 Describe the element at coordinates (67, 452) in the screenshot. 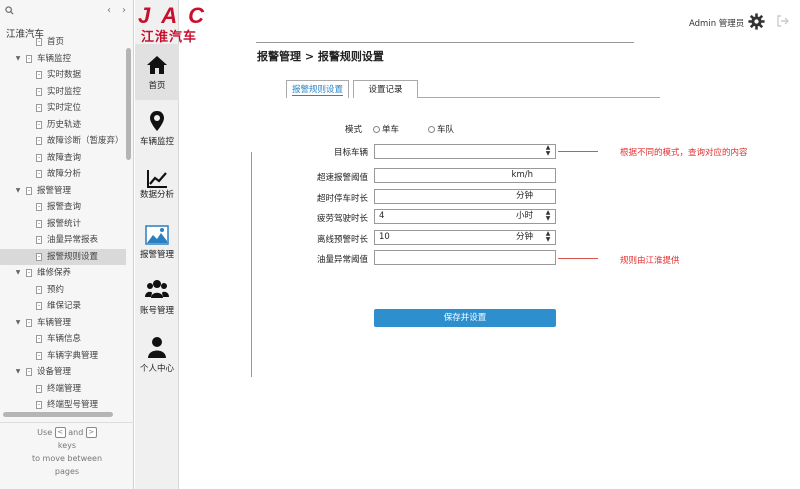

I see `keyboard-hint: Use < and > keys to move between pages` at that location.